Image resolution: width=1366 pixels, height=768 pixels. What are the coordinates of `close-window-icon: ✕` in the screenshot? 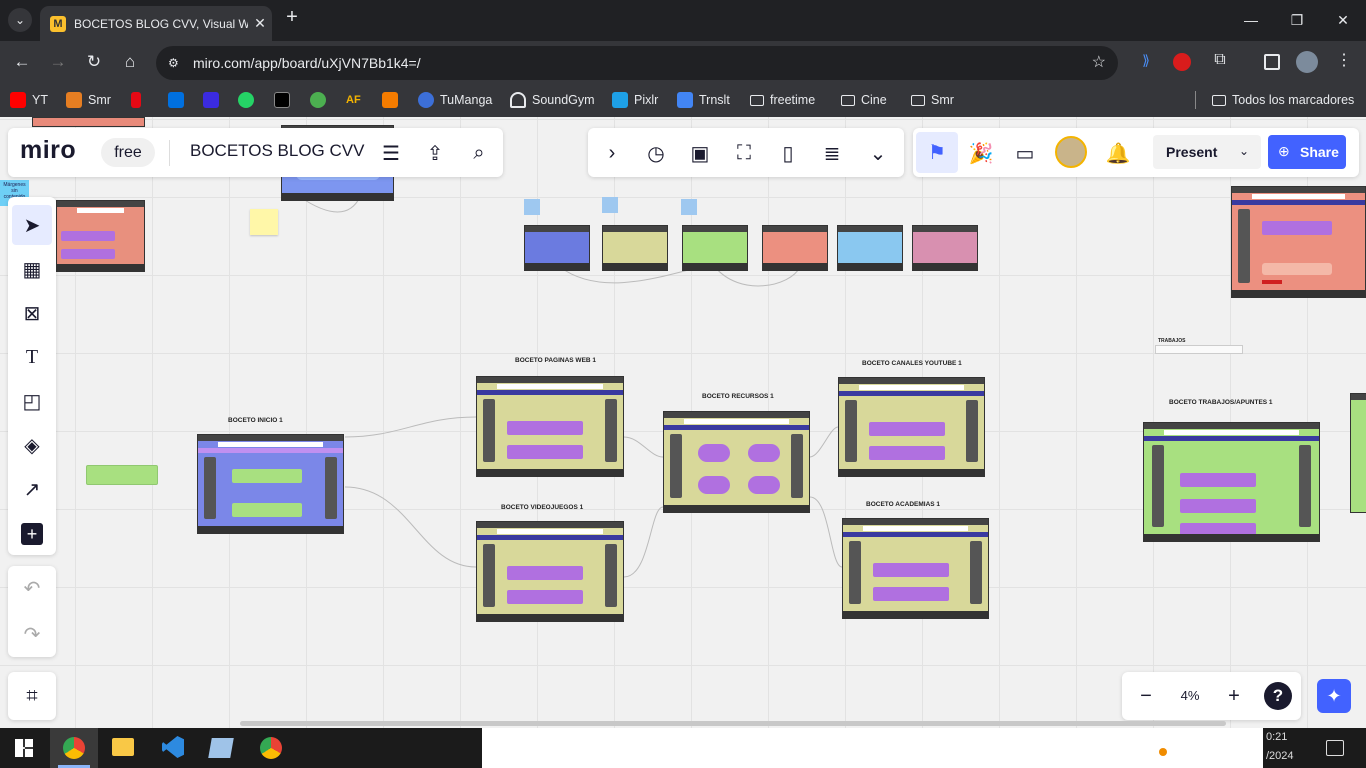 It's located at (1343, 20).